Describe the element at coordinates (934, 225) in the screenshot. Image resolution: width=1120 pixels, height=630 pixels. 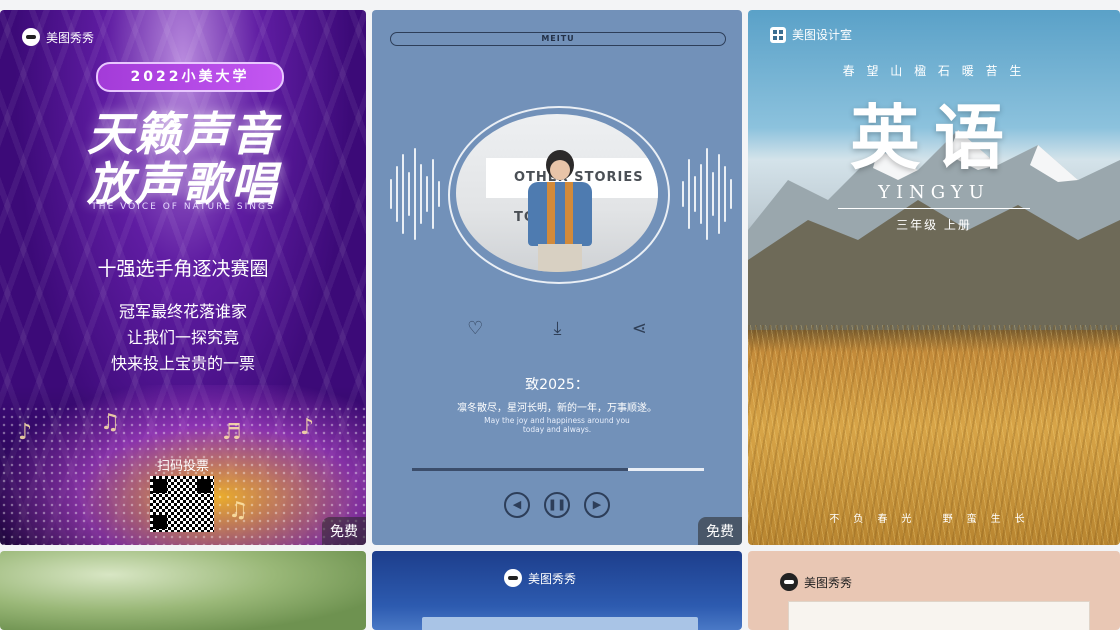
I see `grade-label: 三年级 上册` at that location.